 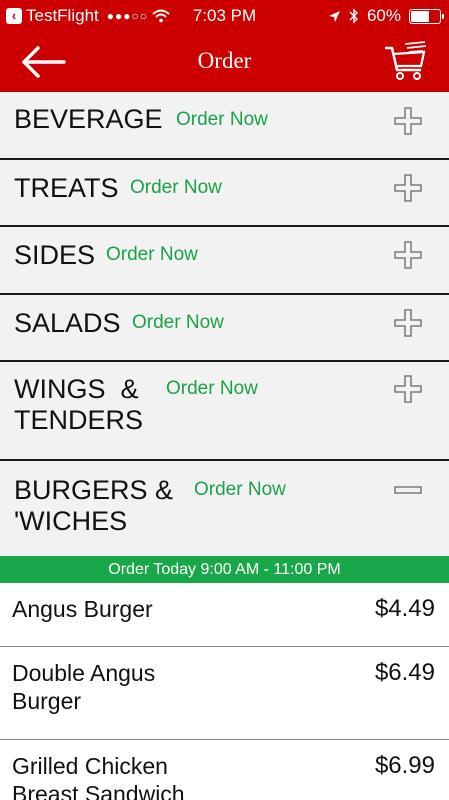 I want to click on category-name: SIDES, so click(x=55, y=255).